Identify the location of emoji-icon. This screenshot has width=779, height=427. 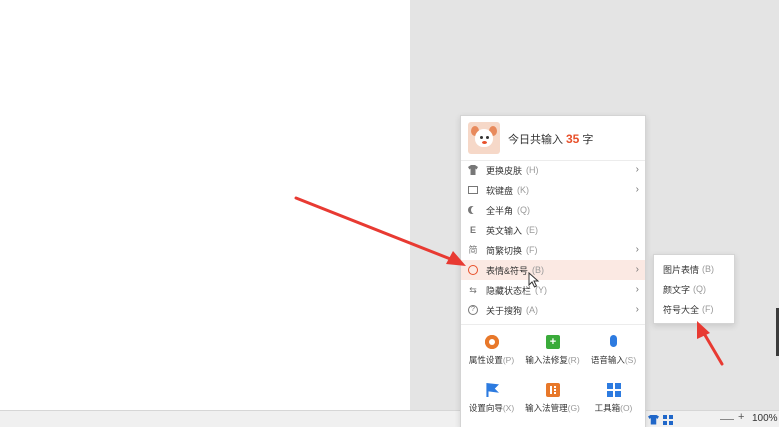
(473, 270).